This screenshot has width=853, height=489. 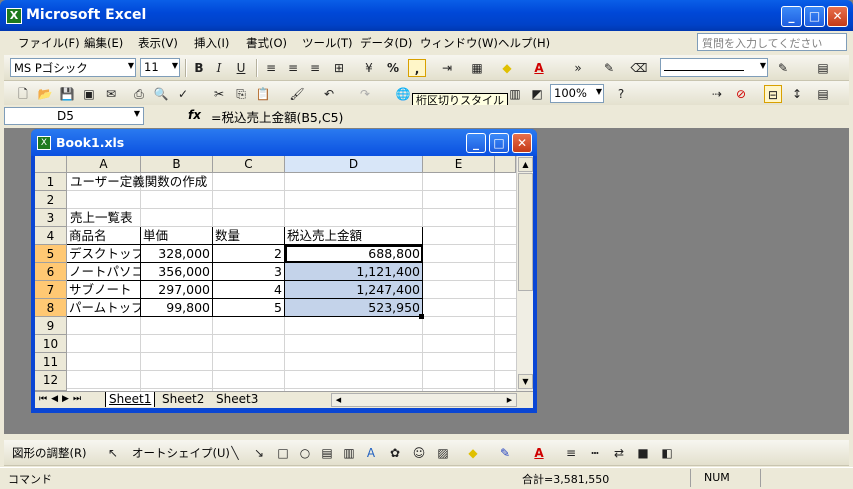 I want to click on eraser-icon: ⌫, so click(x=639, y=68).